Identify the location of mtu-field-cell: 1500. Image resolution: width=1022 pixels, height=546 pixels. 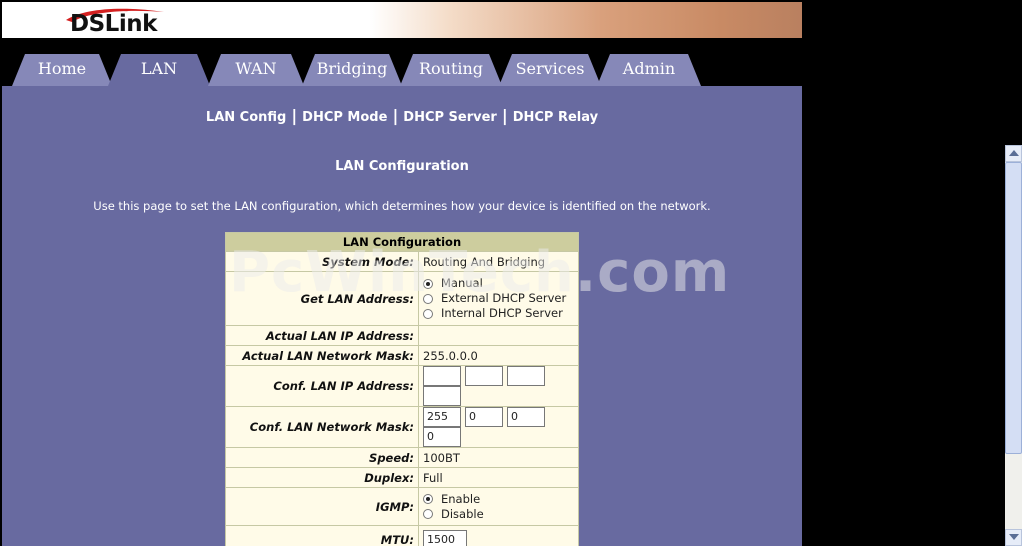
(498, 535).